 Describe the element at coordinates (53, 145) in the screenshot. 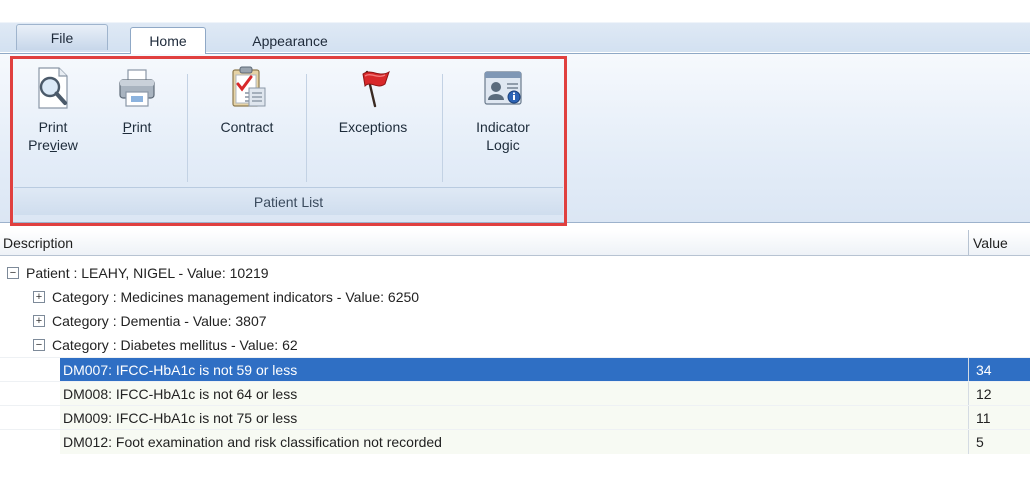

I see `print-preview-label-line2: Preview` at that location.